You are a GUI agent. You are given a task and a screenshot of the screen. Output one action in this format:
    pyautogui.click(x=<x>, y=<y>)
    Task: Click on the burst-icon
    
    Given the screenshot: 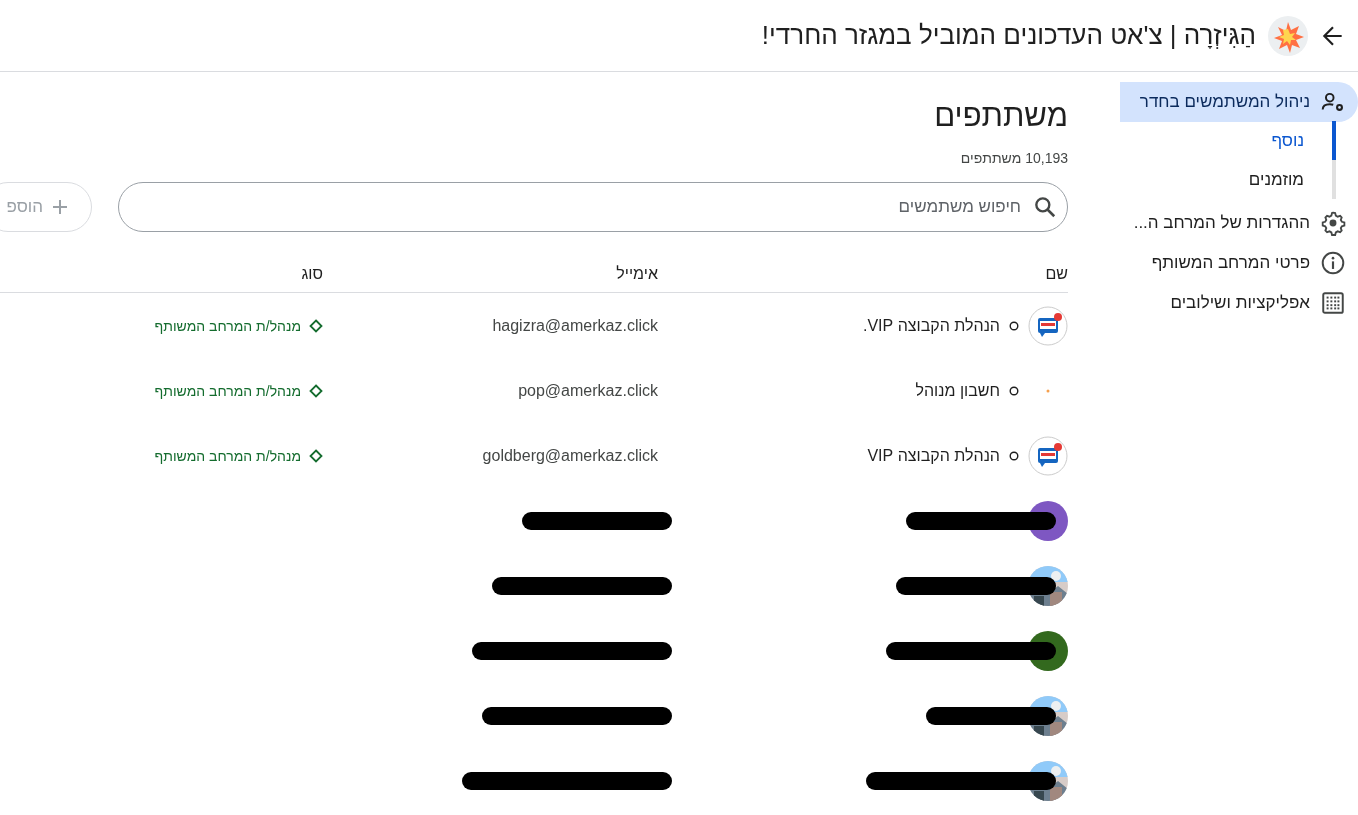 What is the action you would take?
    pyautogui.click(x=1288, y=35)
    